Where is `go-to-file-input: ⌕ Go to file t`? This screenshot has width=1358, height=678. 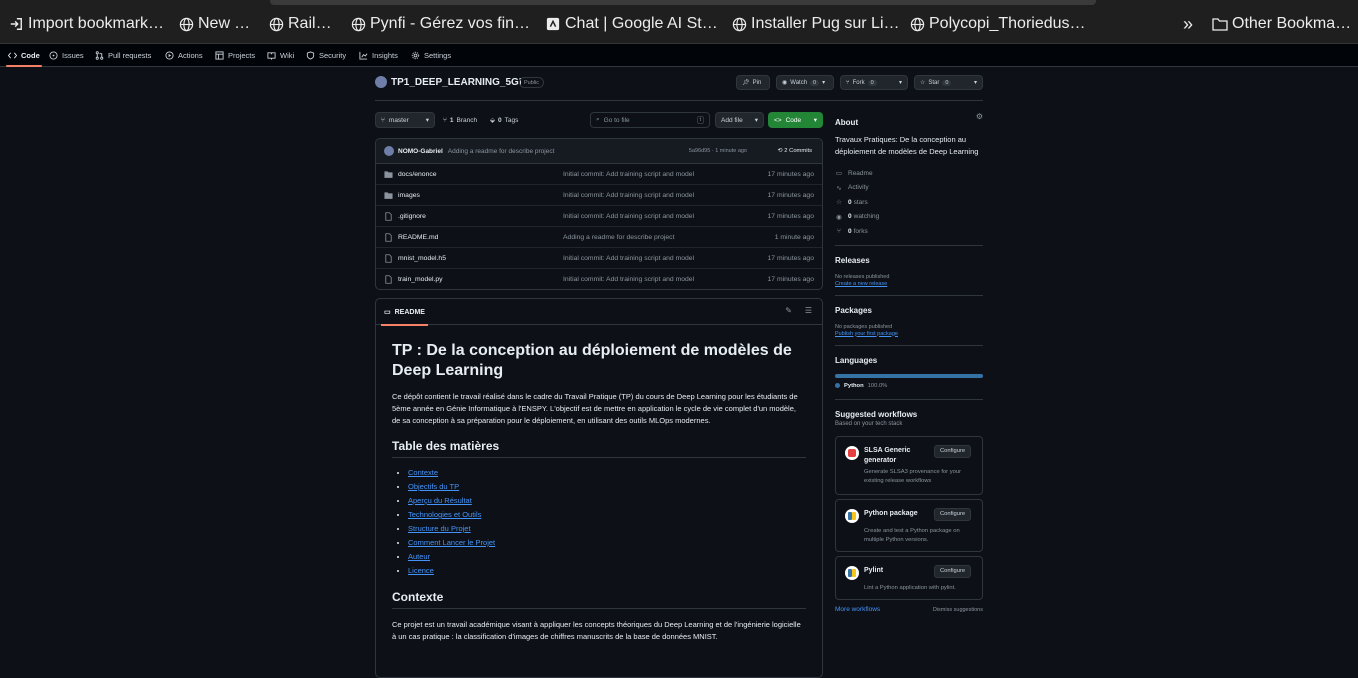 go-to-file-input: ⌕ Go to file t is located at coordinates (650, 120).